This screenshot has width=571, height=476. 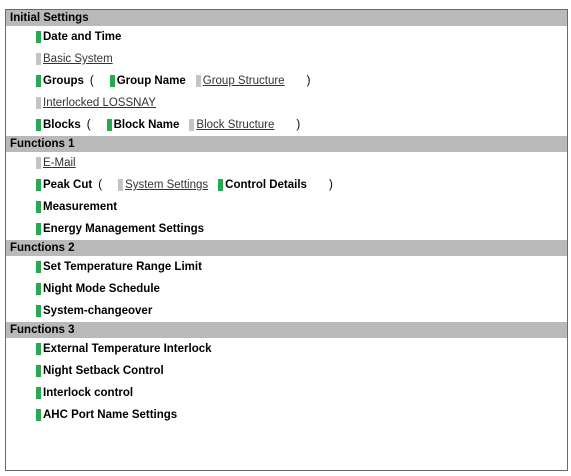 I want to click on menu-row: Groups ( Group Name Group Structure), so click(x=286, y=81).